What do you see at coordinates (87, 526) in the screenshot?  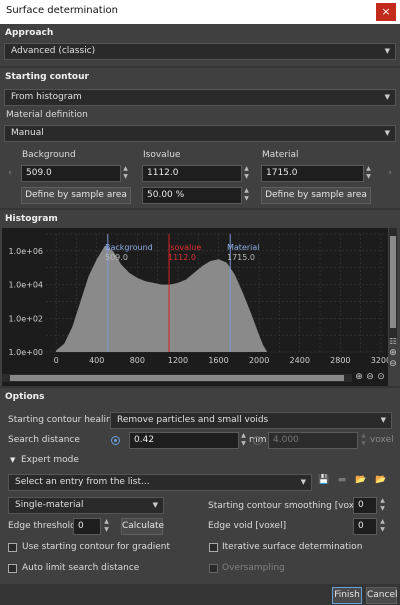 I see `edge-threshold-input: 0` at bounding box center [87, 526].